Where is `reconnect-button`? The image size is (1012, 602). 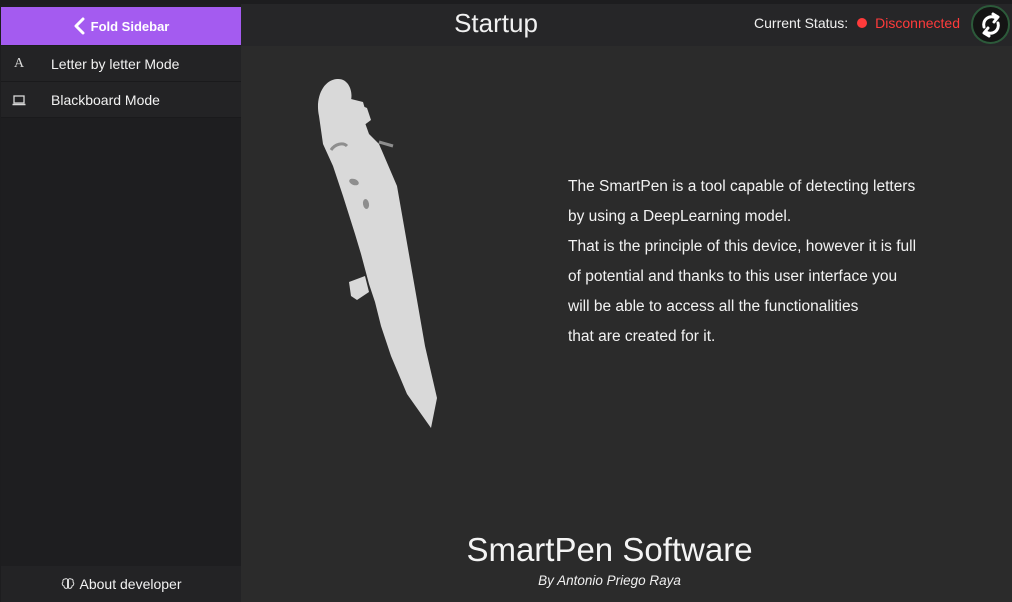
reconnect-button is located at coordinates (990, 24).